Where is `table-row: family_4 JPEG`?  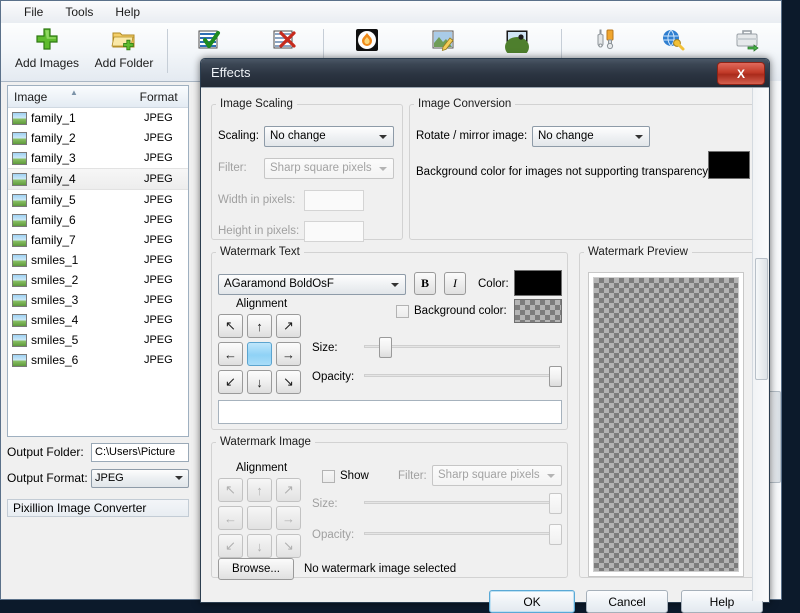
table-row: family_4 JPEG is located at coordinates (98, 179).